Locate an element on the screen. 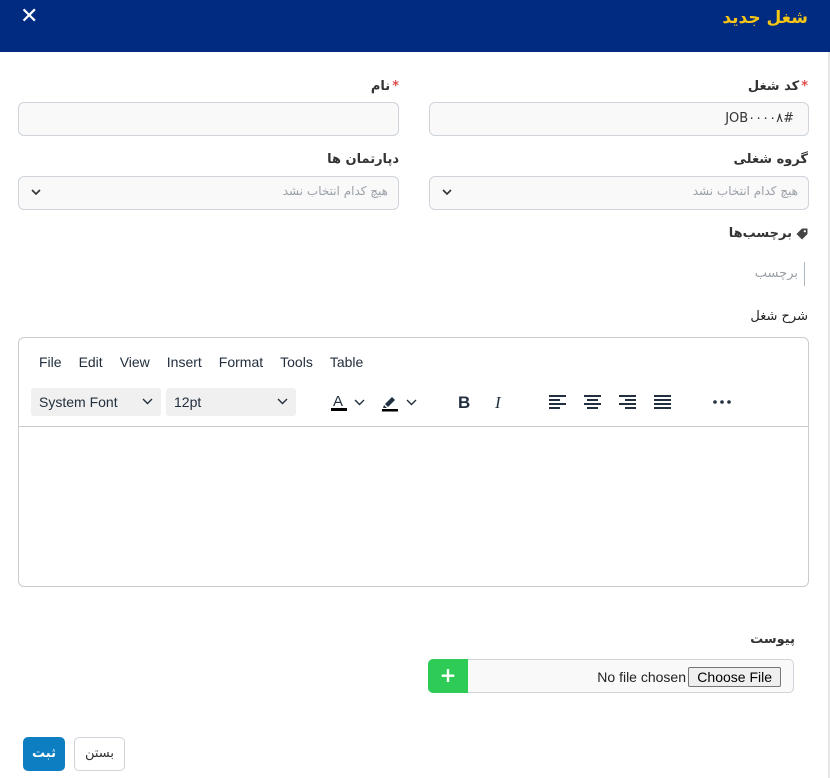 The width and height of the screenshot is (830, 778). svg-text: B is located at coordinates (464, 402).